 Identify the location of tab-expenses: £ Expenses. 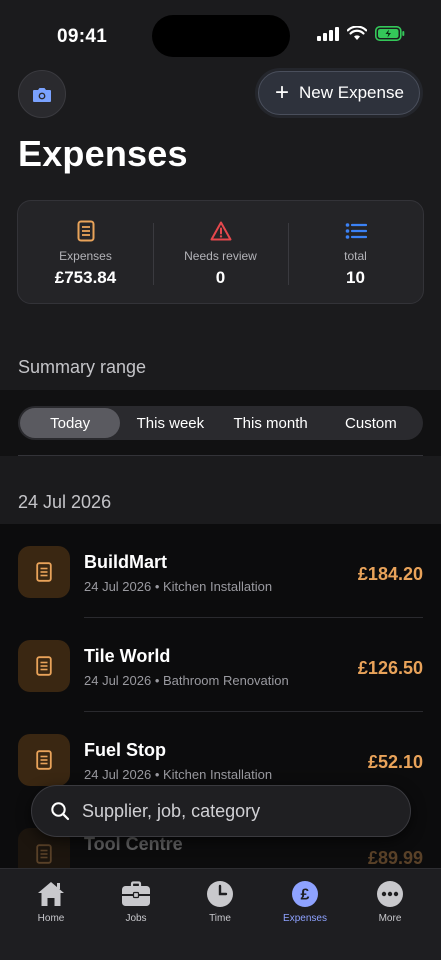
(305, 901).